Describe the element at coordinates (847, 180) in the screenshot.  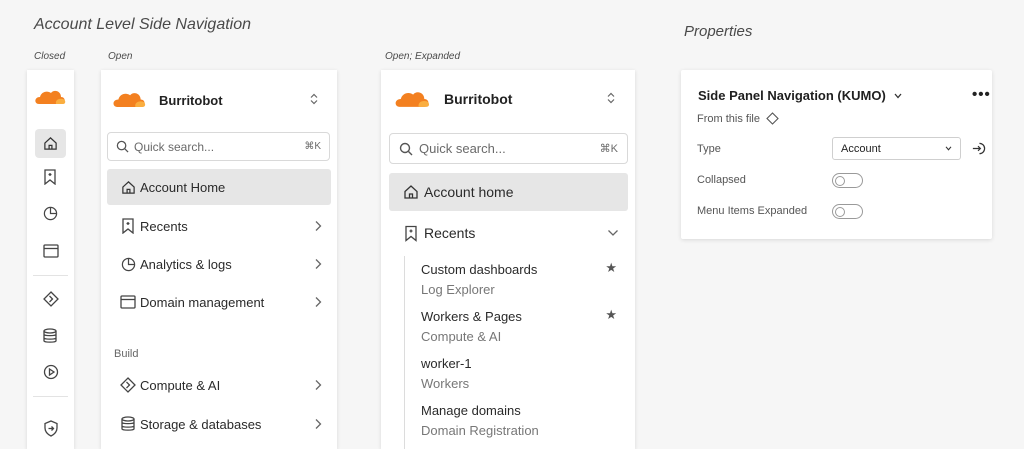
I see `collapsed-toggle` at that location.